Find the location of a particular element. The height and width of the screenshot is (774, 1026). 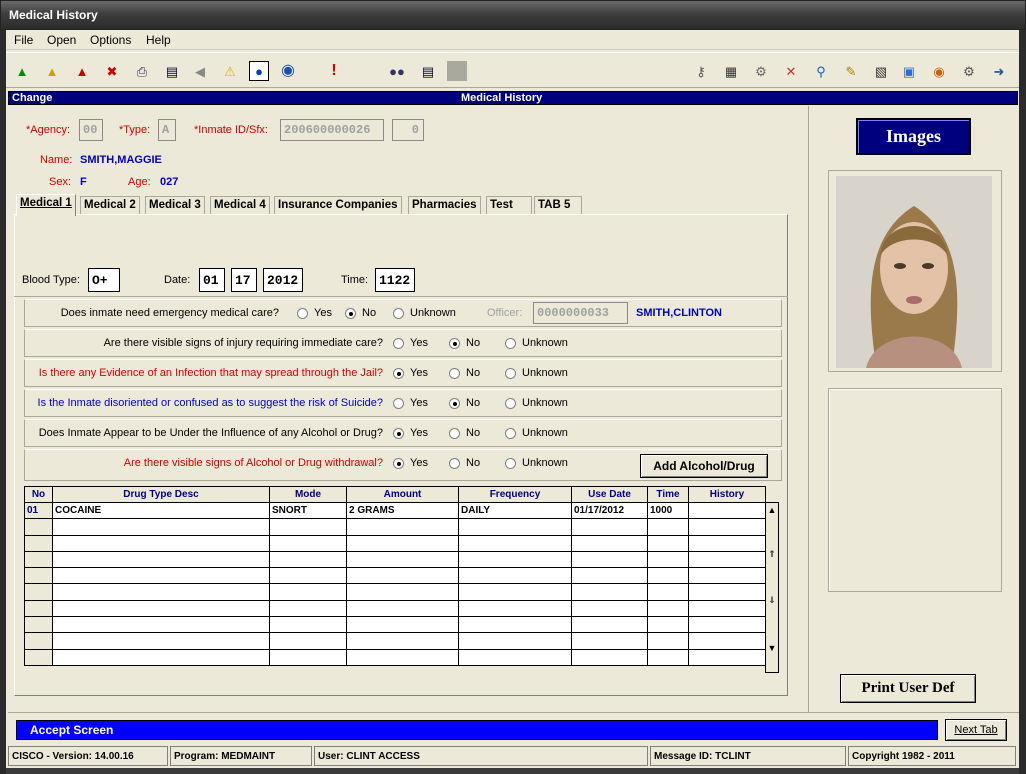

inmate-id-field: 200600000026 is located at coordinates (332, 130).